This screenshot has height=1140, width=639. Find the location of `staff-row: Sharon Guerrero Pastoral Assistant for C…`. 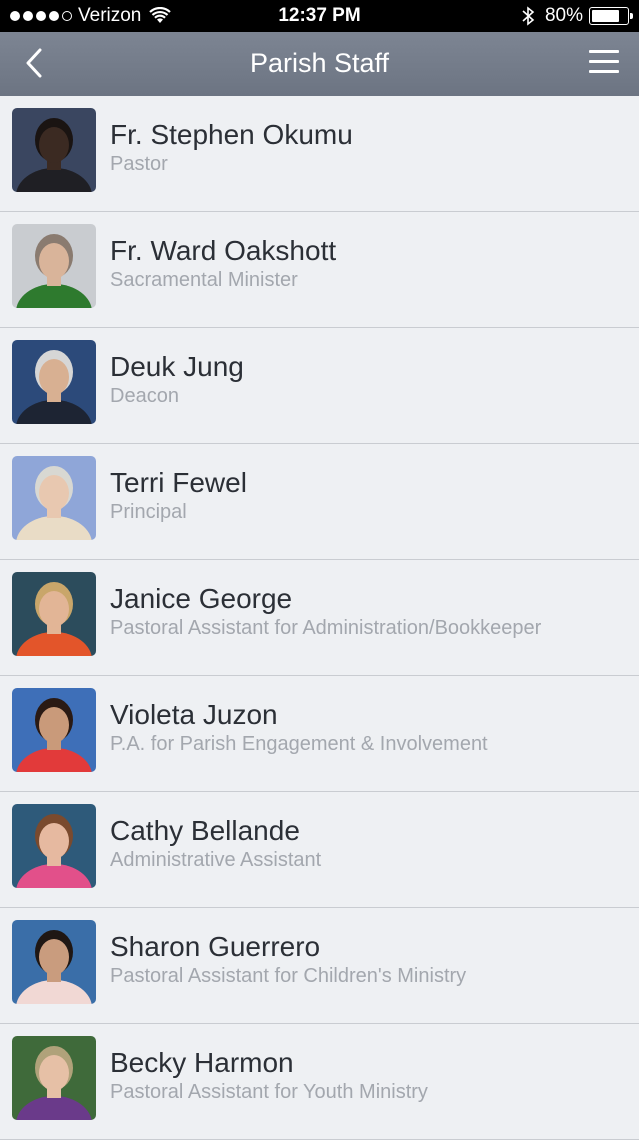

staff-row: Sharon Guerrero Pastoral Assistant for C… is located at coordinates (319, 966).